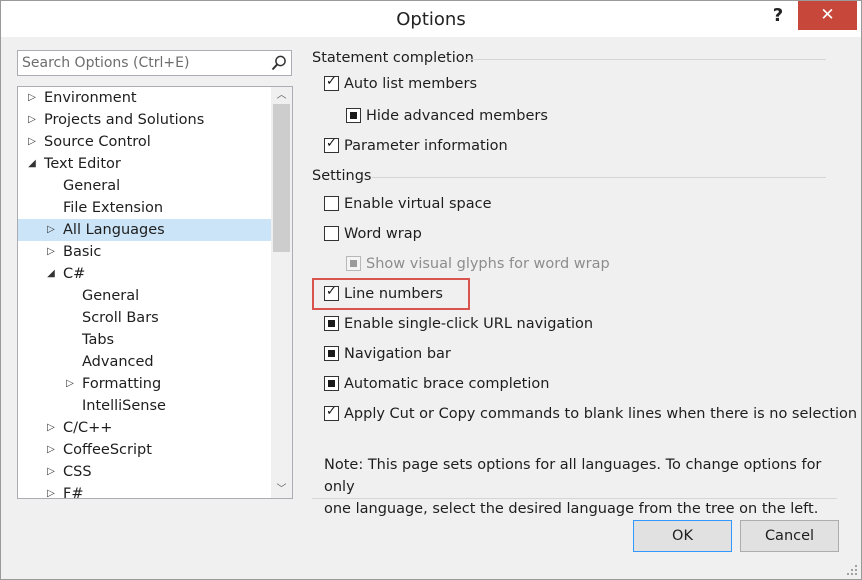 Image resolution: width=862 pixels, height=580 pixels. What do you see at coordinates (73, 492) in the screenshot?
I see `tree-item-label: F#` at bounding box center [73, 492].